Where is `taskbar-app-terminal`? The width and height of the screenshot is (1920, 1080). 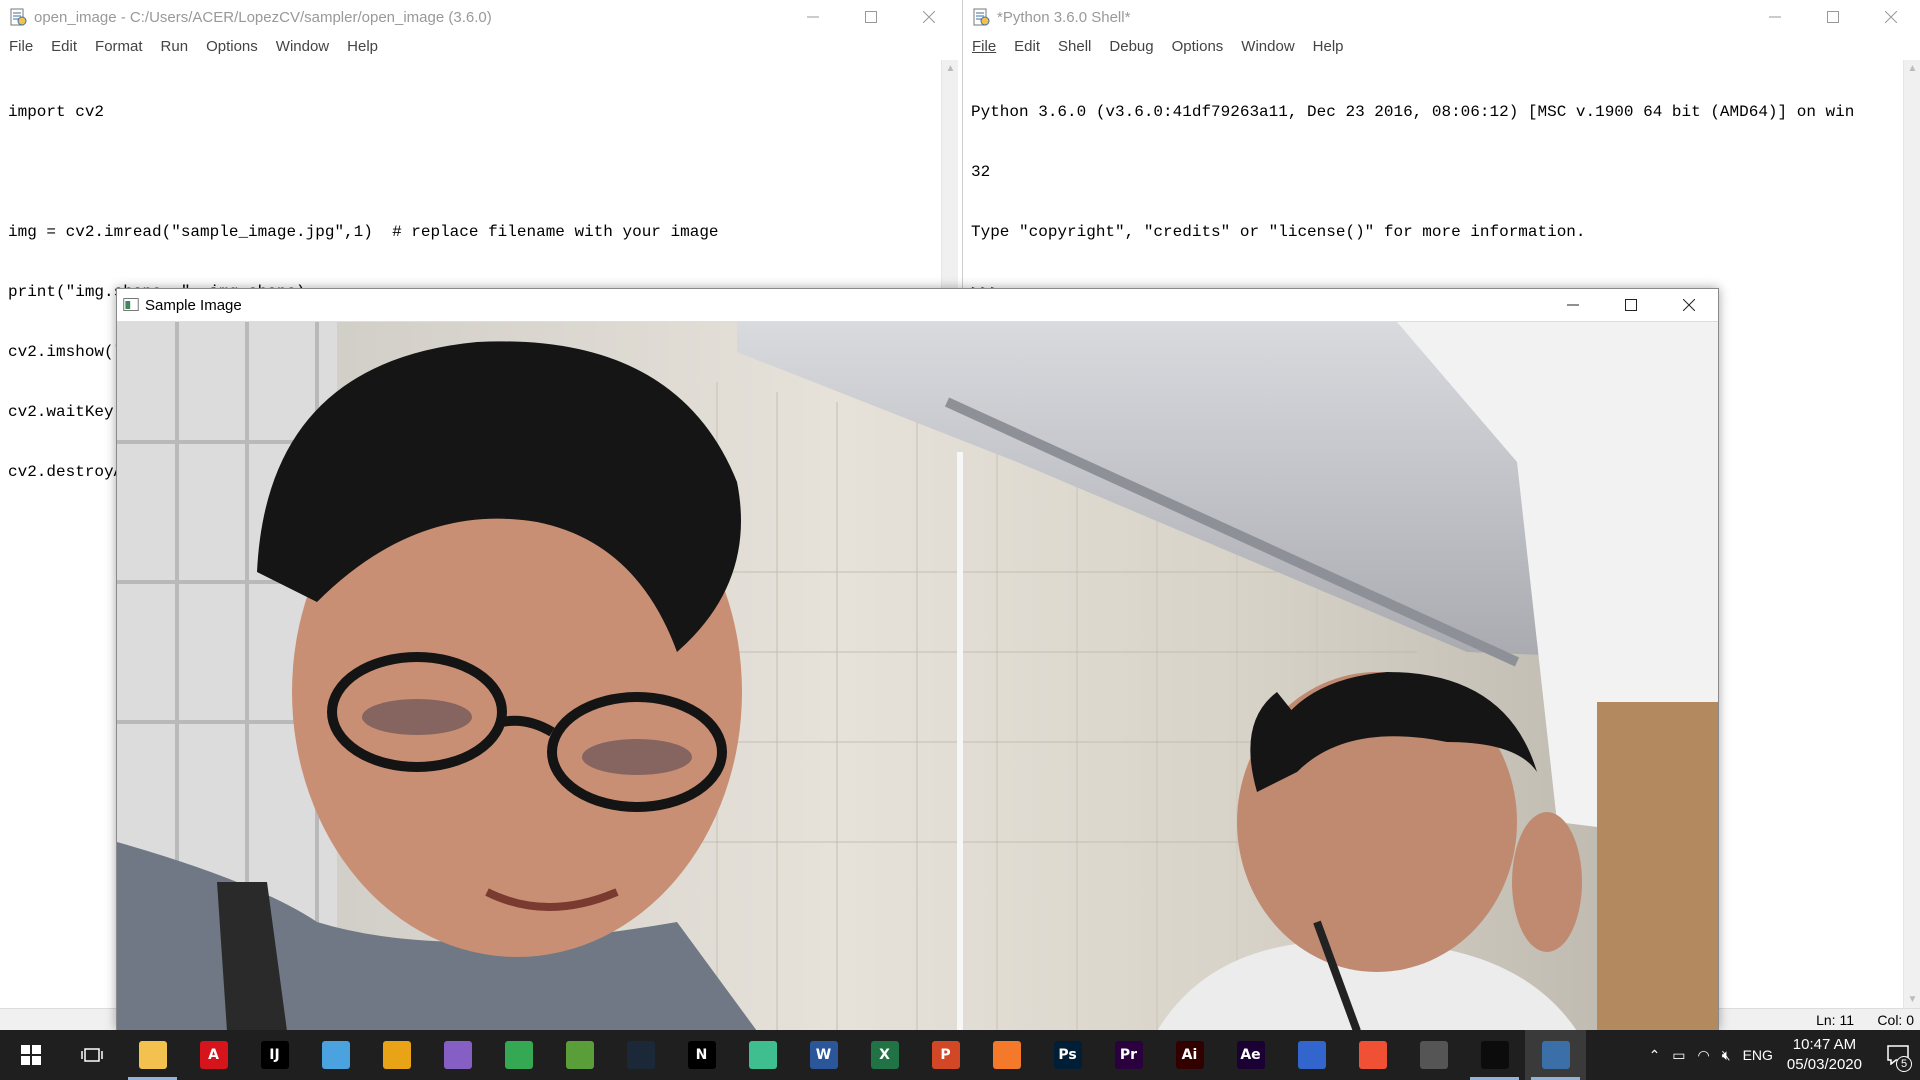
taskbar-app-terminal is located at coordinates (1494, 1055).